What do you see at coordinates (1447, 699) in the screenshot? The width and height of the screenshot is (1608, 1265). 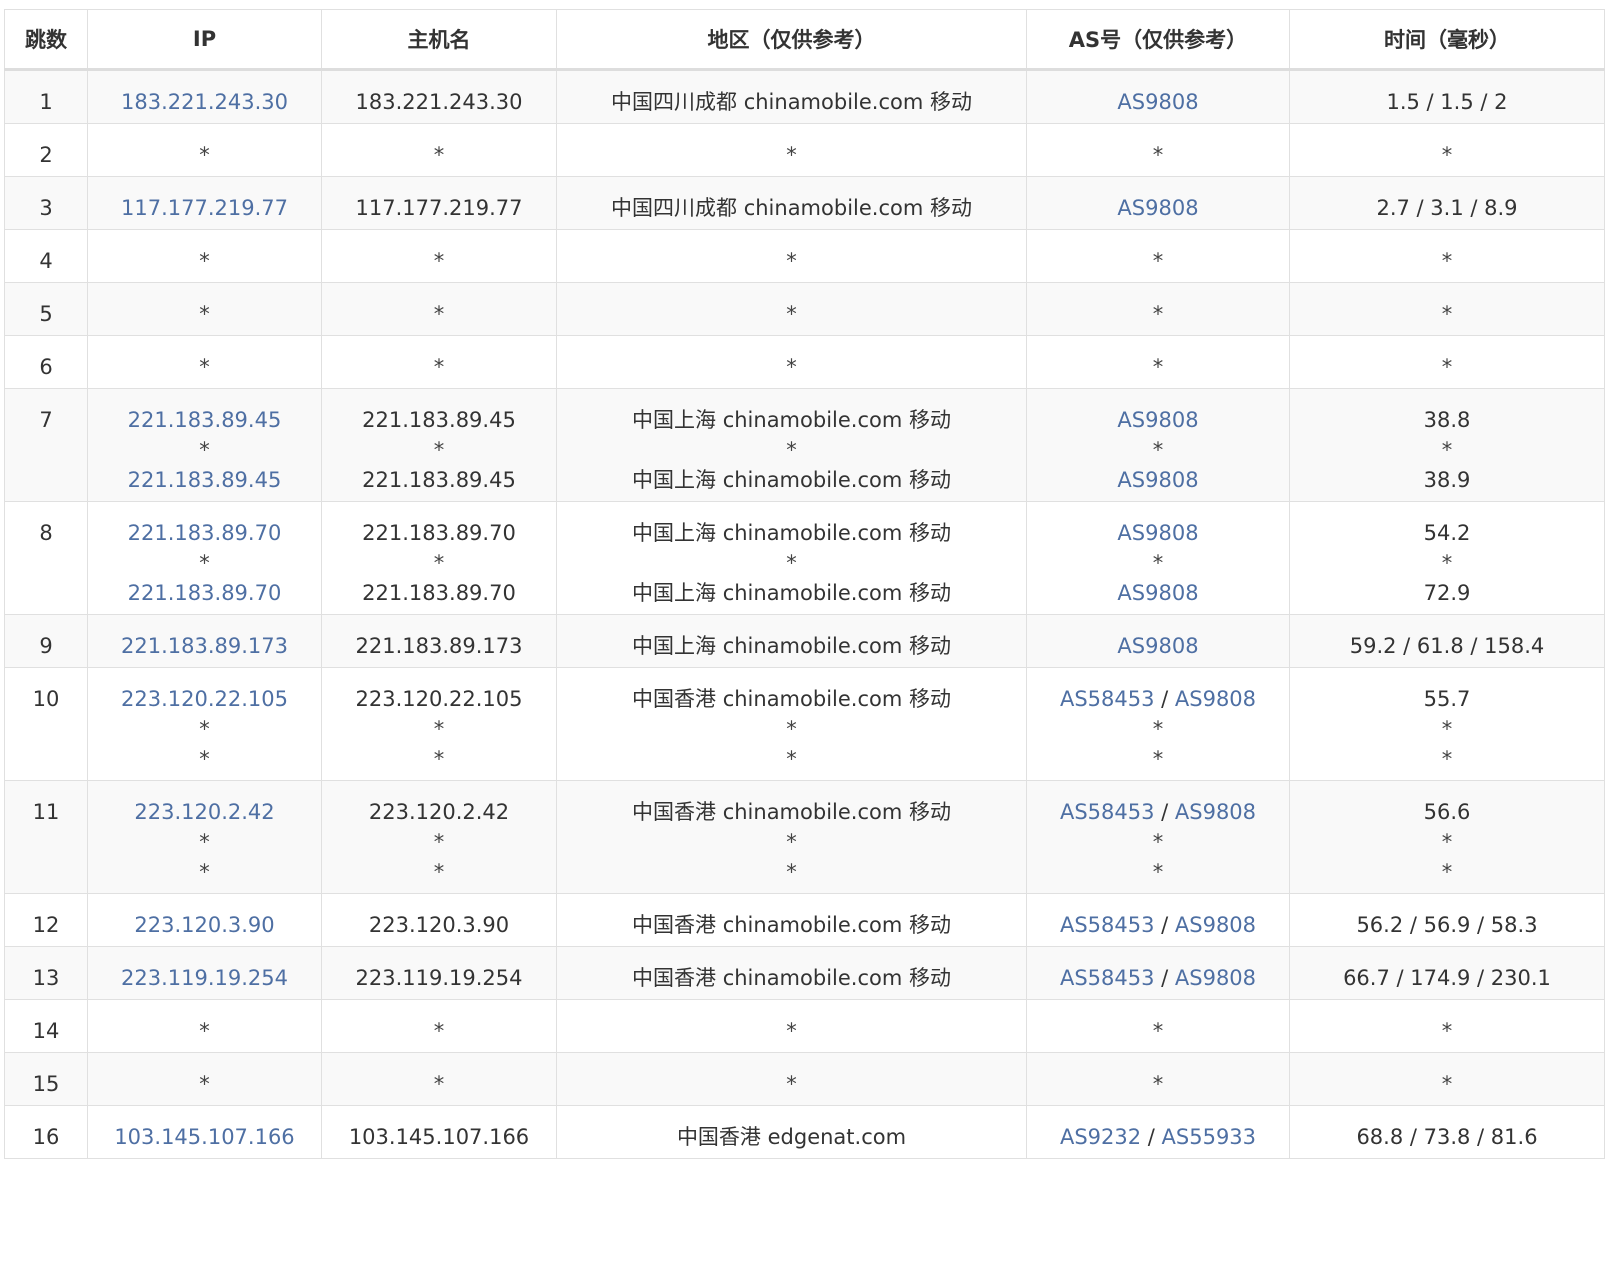 I see `time-text: 55.7` at bounding box center [1447, 699].